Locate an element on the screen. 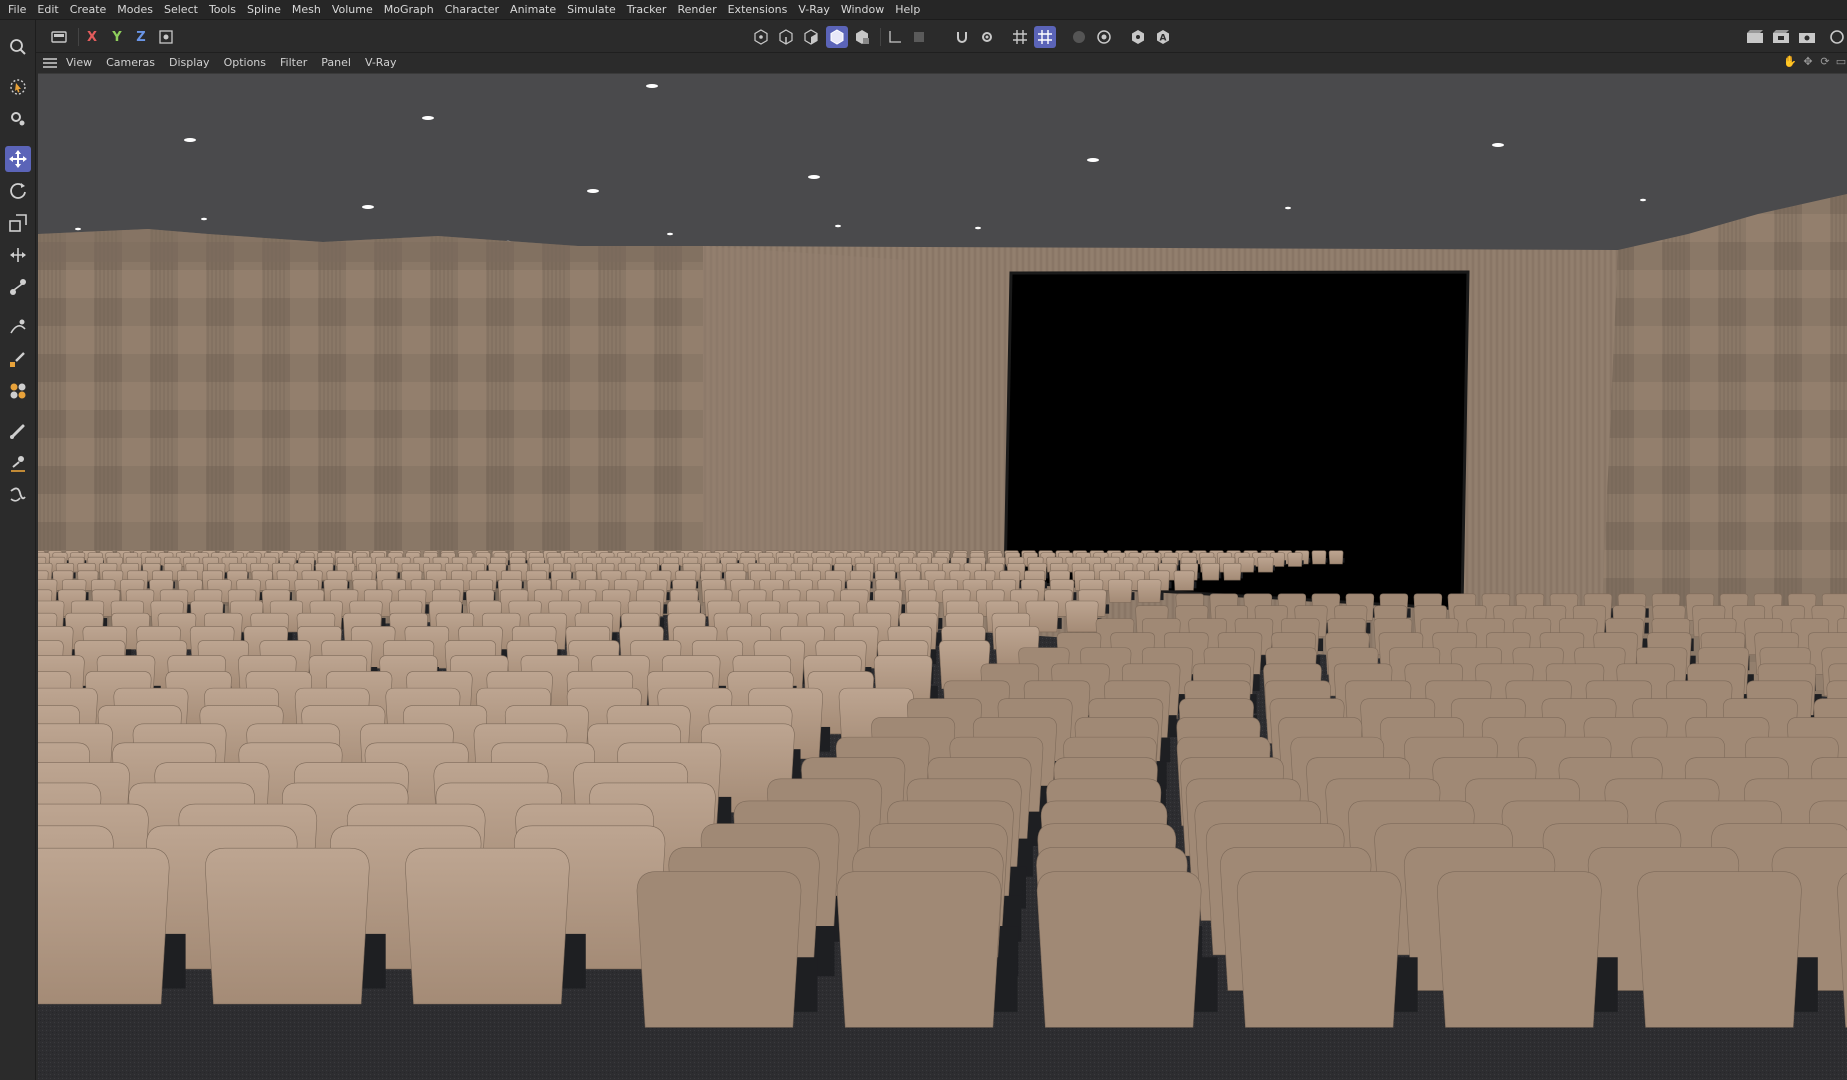 Image resolution: width=1847 pixels, height=1080 pixels. menu-mesh: Mesh is located at coordinates (308, 10).